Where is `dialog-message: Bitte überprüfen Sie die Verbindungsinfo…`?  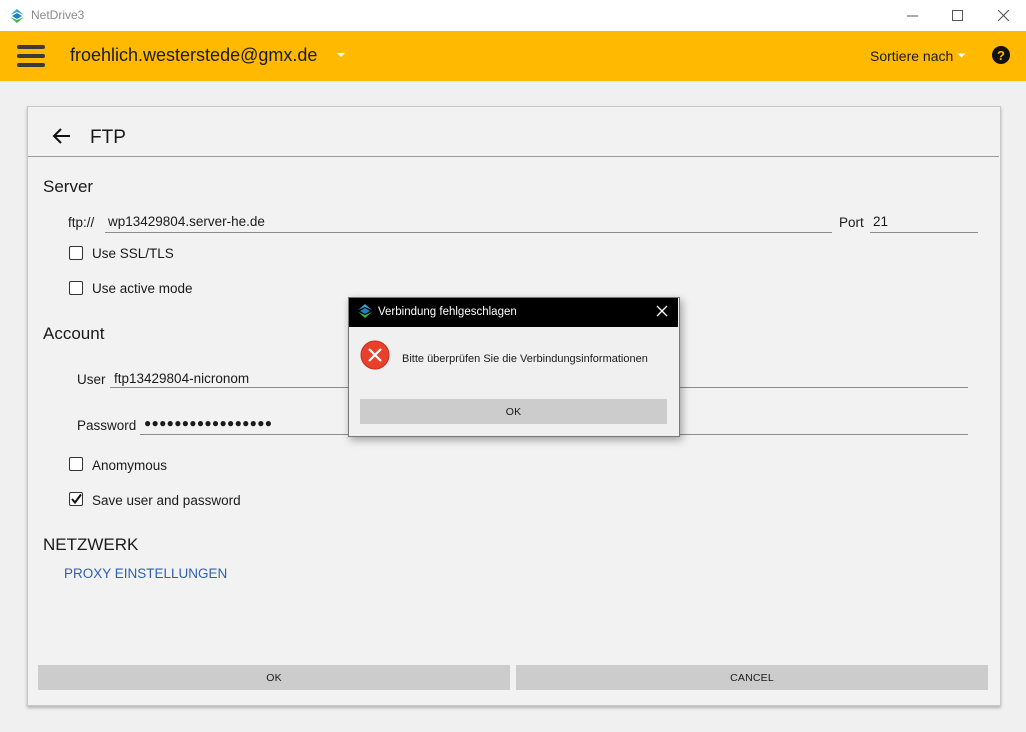
dialog-message: Bitte überprüfen Sie die Verbindungsinfo… is located at coordinates (525, 359).